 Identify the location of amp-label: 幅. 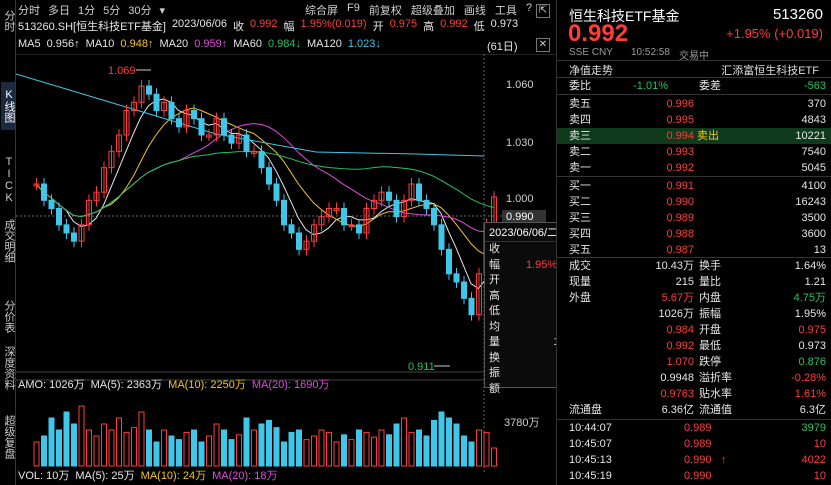
(289, 27).